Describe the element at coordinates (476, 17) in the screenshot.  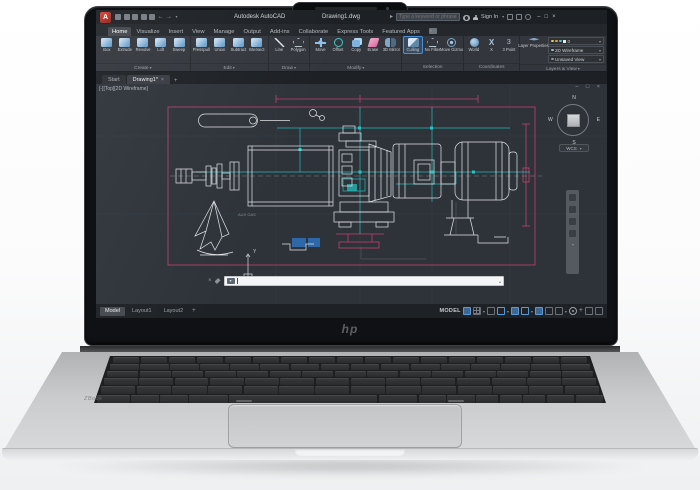
I see `user-icon` at that location.